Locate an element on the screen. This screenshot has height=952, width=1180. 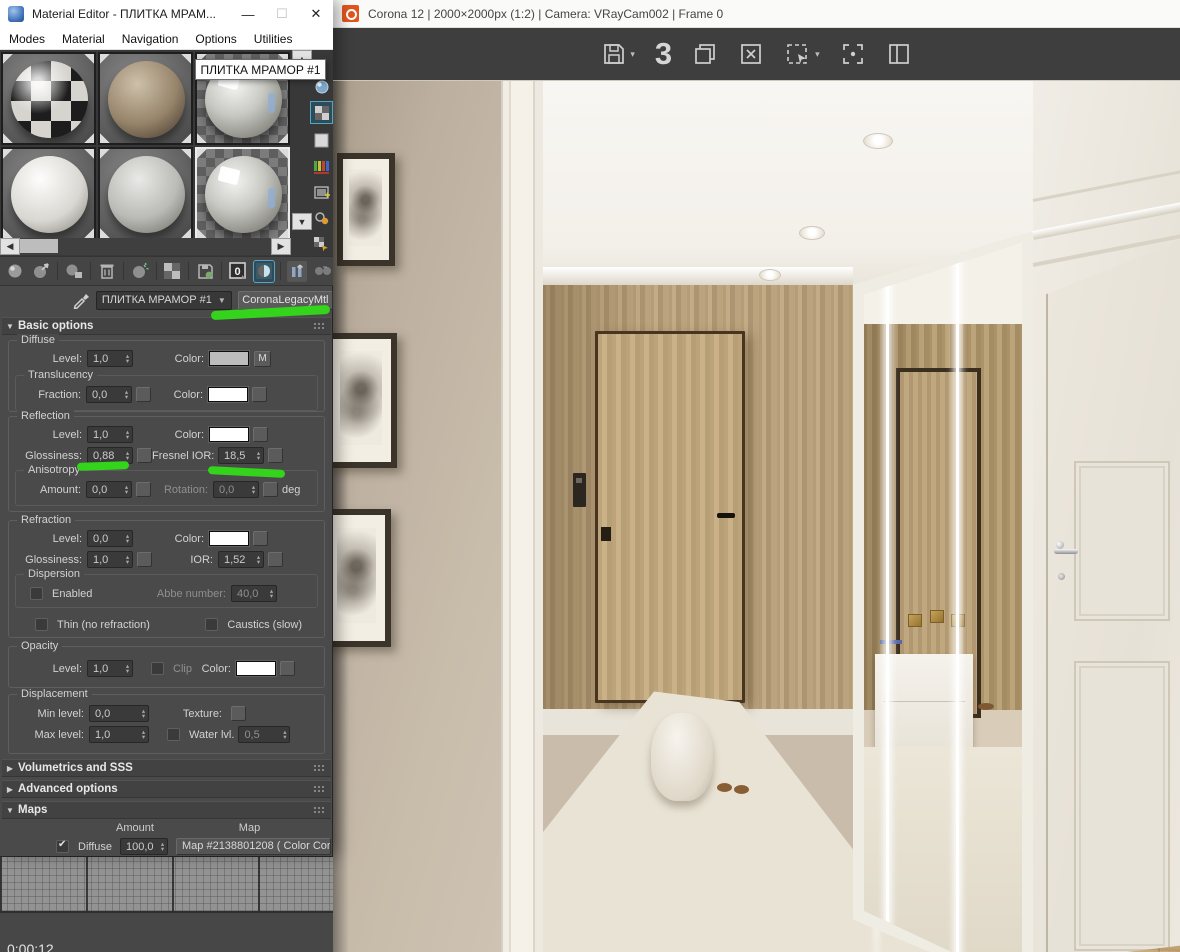
clear-button is located at coordinates (751, 54).